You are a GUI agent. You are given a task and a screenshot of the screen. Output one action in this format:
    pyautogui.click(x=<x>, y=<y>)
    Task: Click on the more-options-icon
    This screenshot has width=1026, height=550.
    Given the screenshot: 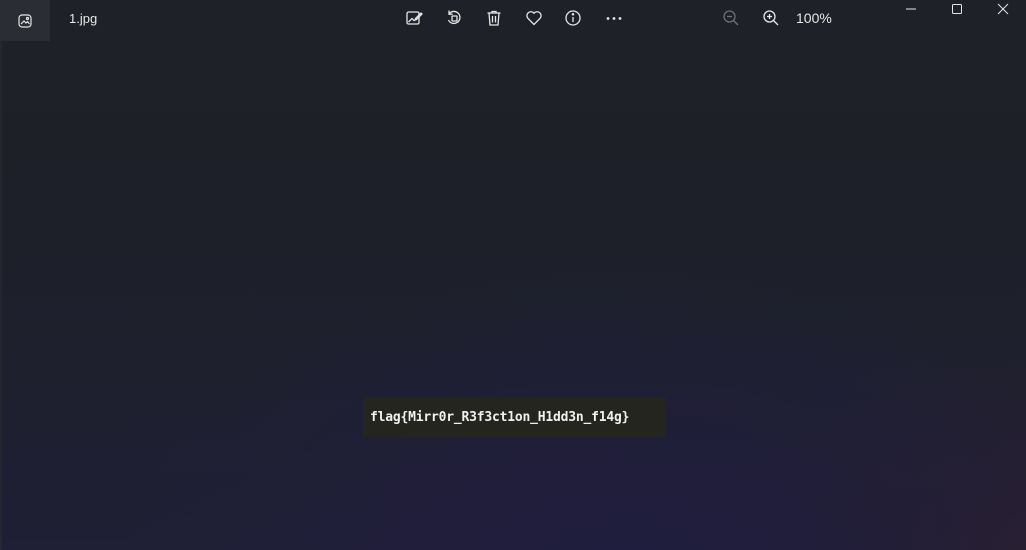 What is the action you would take?
    pyautogui.click(x=614, y=18)
    